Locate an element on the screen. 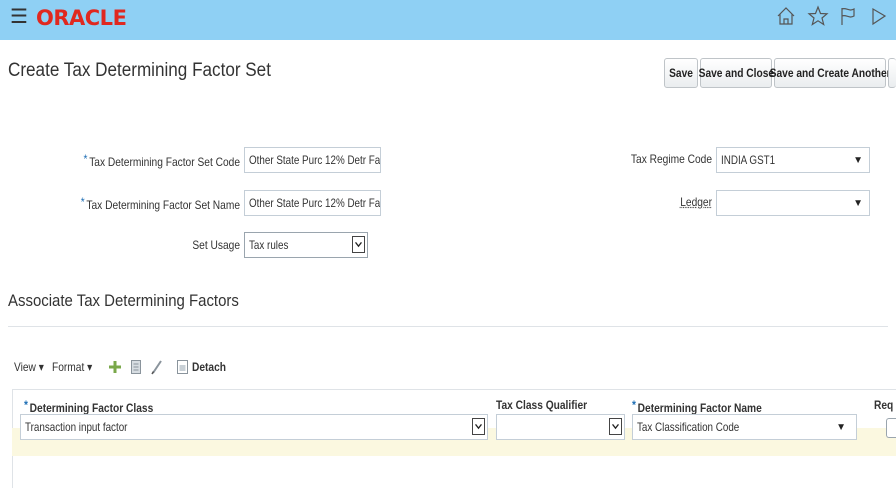 Image resolution: width=896 pixels, height=488 pixels. save-and-create-another-button: Save and Create Another is located at coordinates (830, 73).